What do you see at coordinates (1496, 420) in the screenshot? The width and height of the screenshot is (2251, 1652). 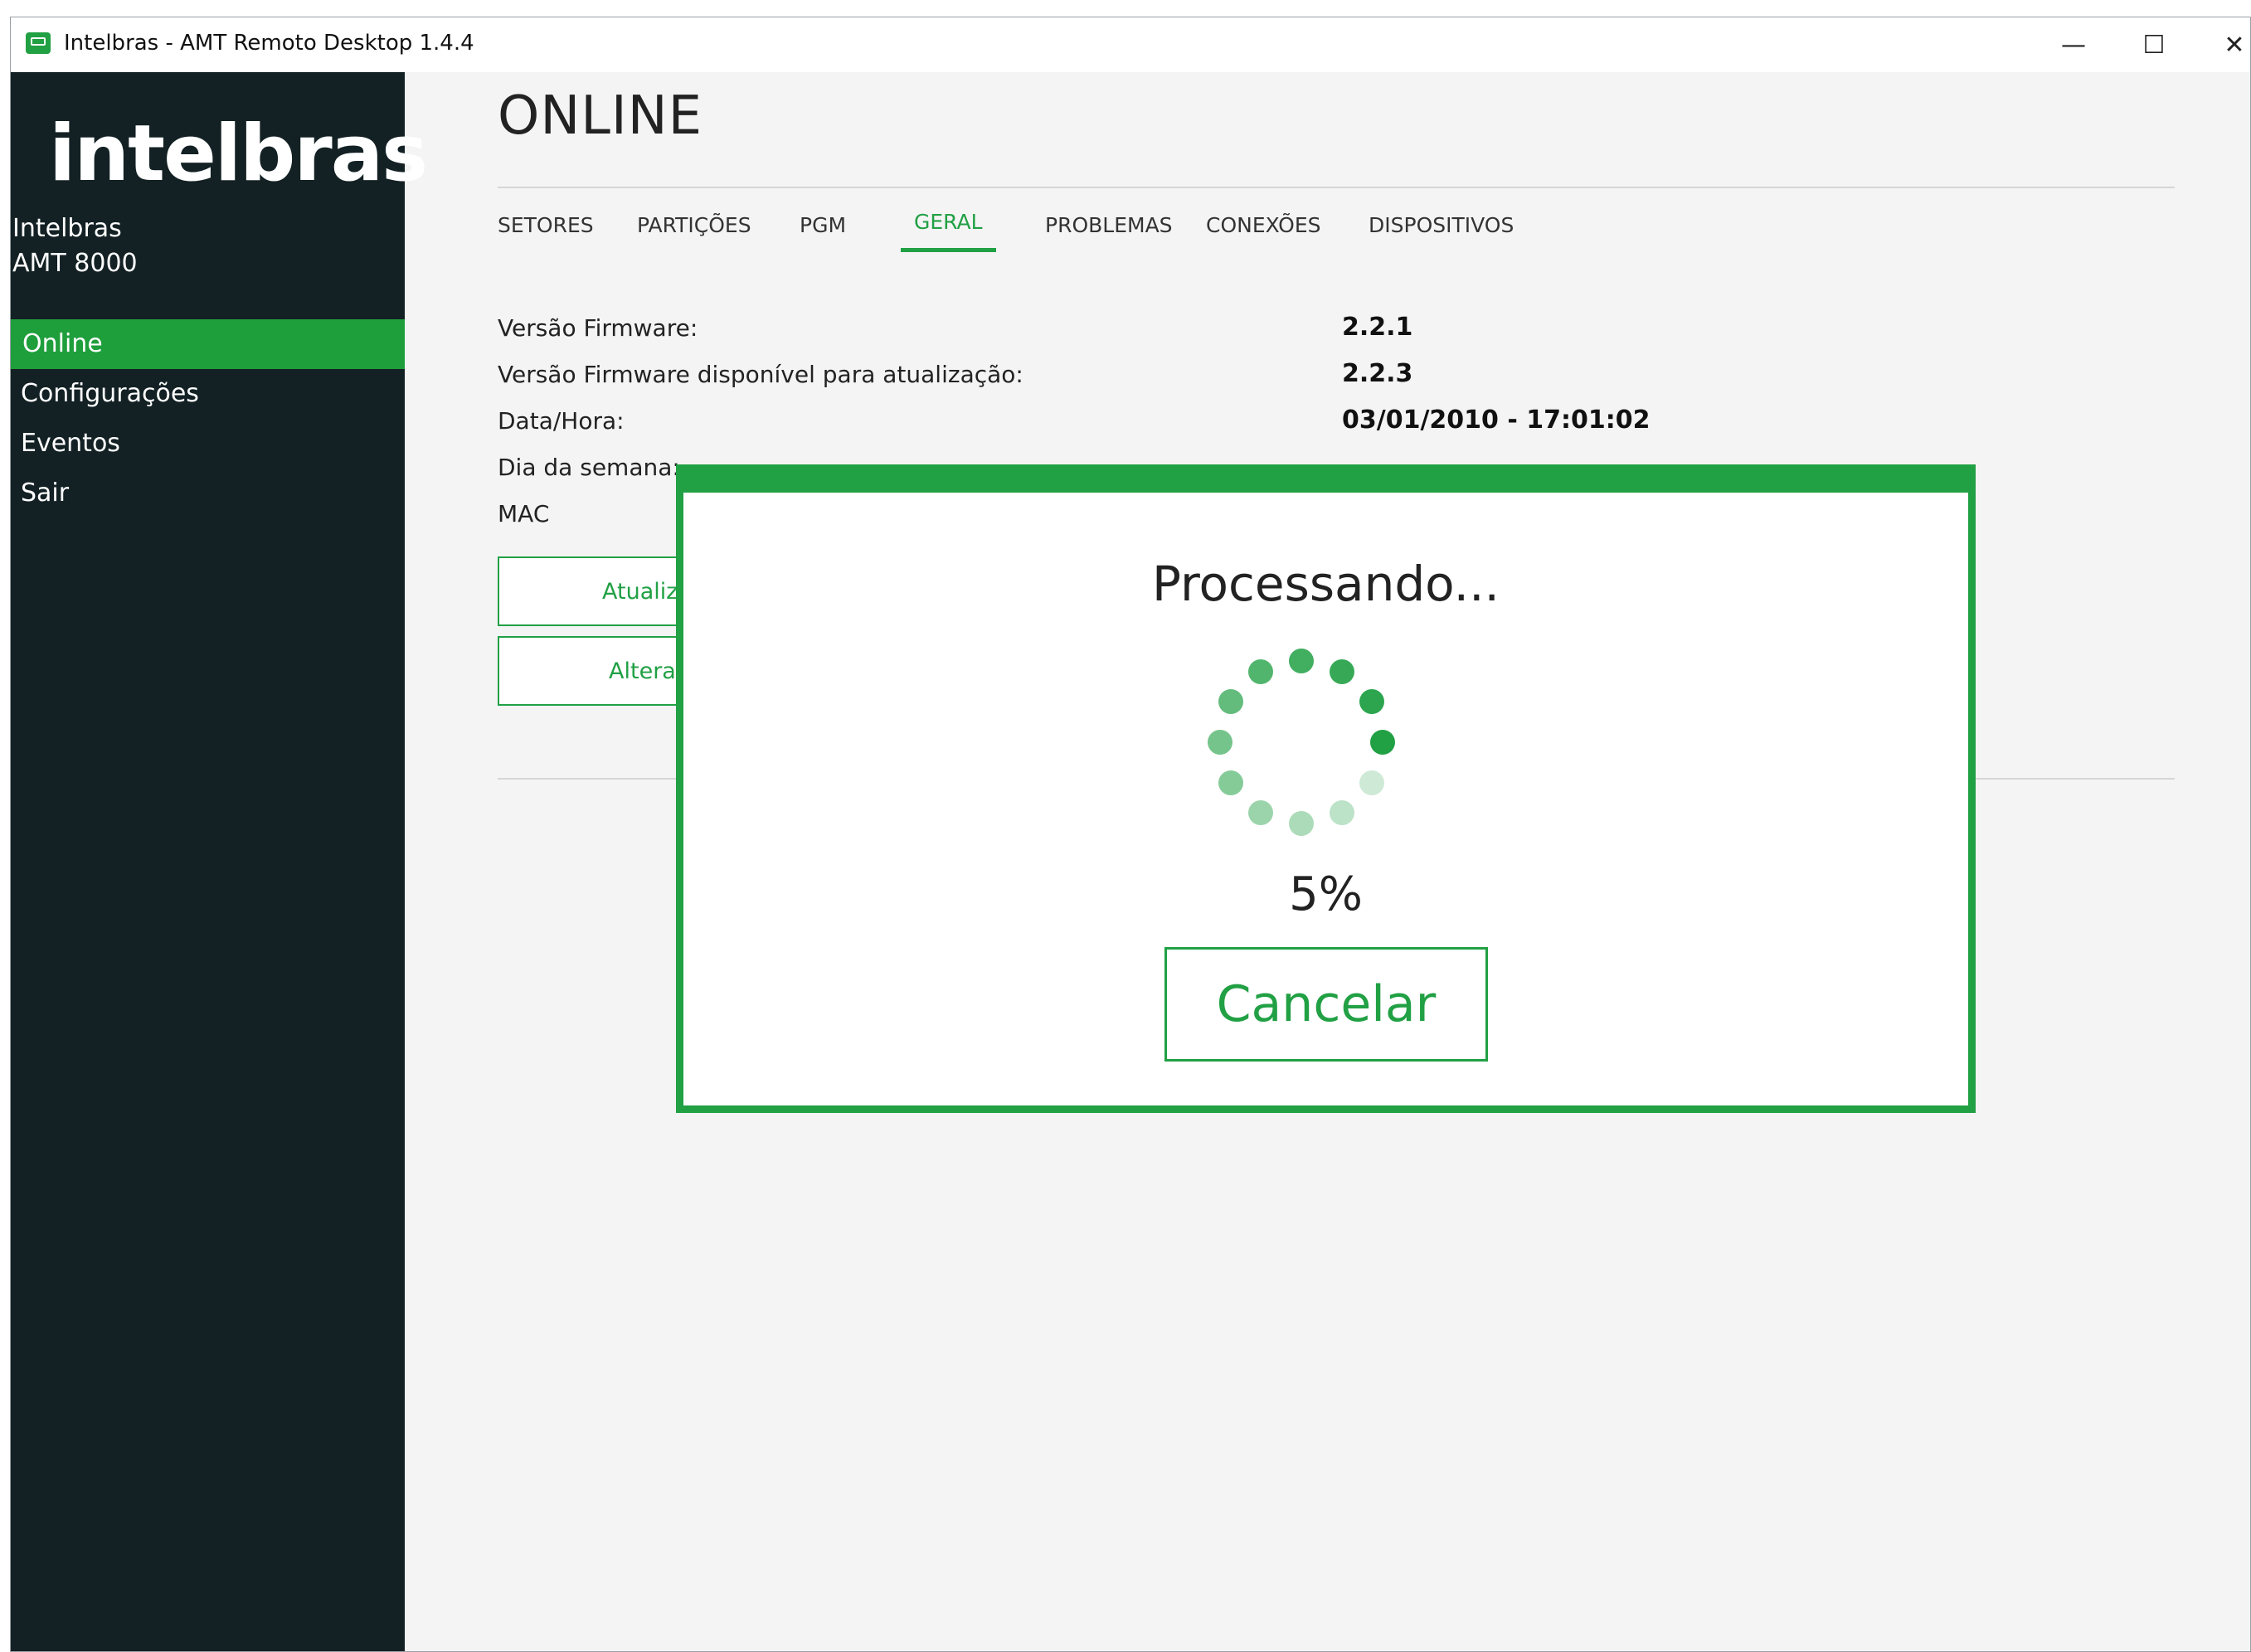 I see `datetime-value: 03/01/2010 - 17:01:02` at bounding box center [1496, 420].